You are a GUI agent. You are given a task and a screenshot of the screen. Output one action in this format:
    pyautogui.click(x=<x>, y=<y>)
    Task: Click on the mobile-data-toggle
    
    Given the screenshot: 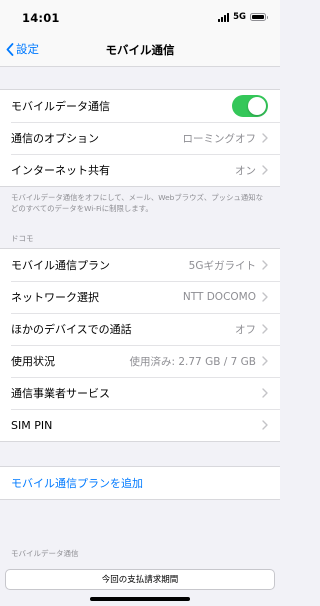 What is the action you would take?
    pyautogui.click(x=250, y=106)
    